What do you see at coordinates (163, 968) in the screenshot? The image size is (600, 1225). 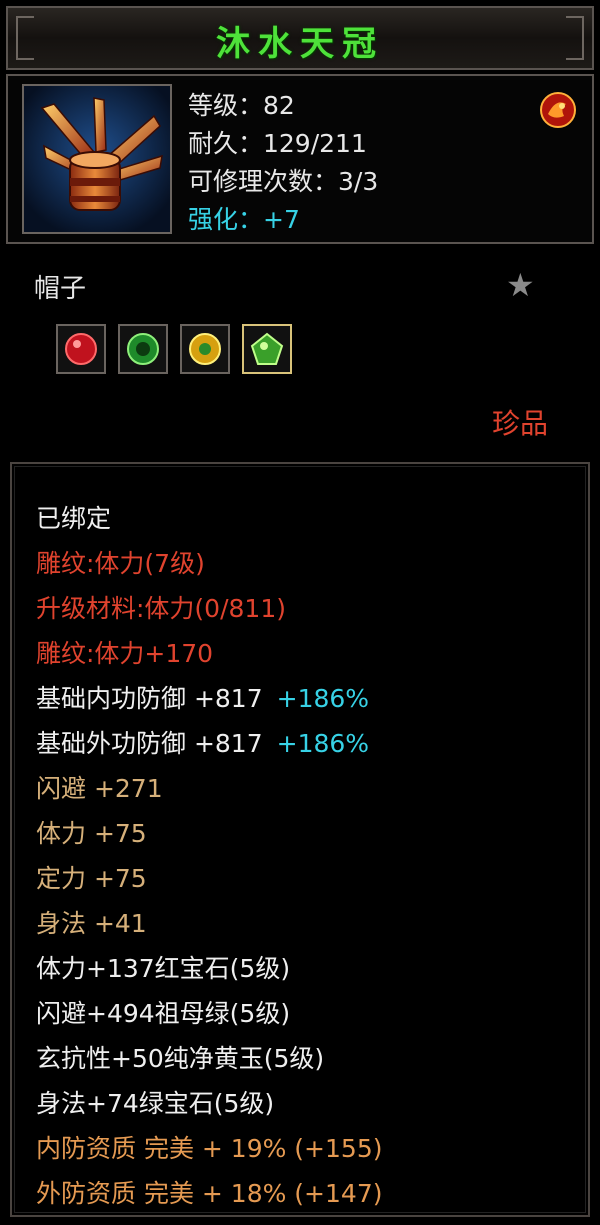 I see `gem-bonus-ruby: 体力+137红宝石(5级)` at bounding box center [163, 968].